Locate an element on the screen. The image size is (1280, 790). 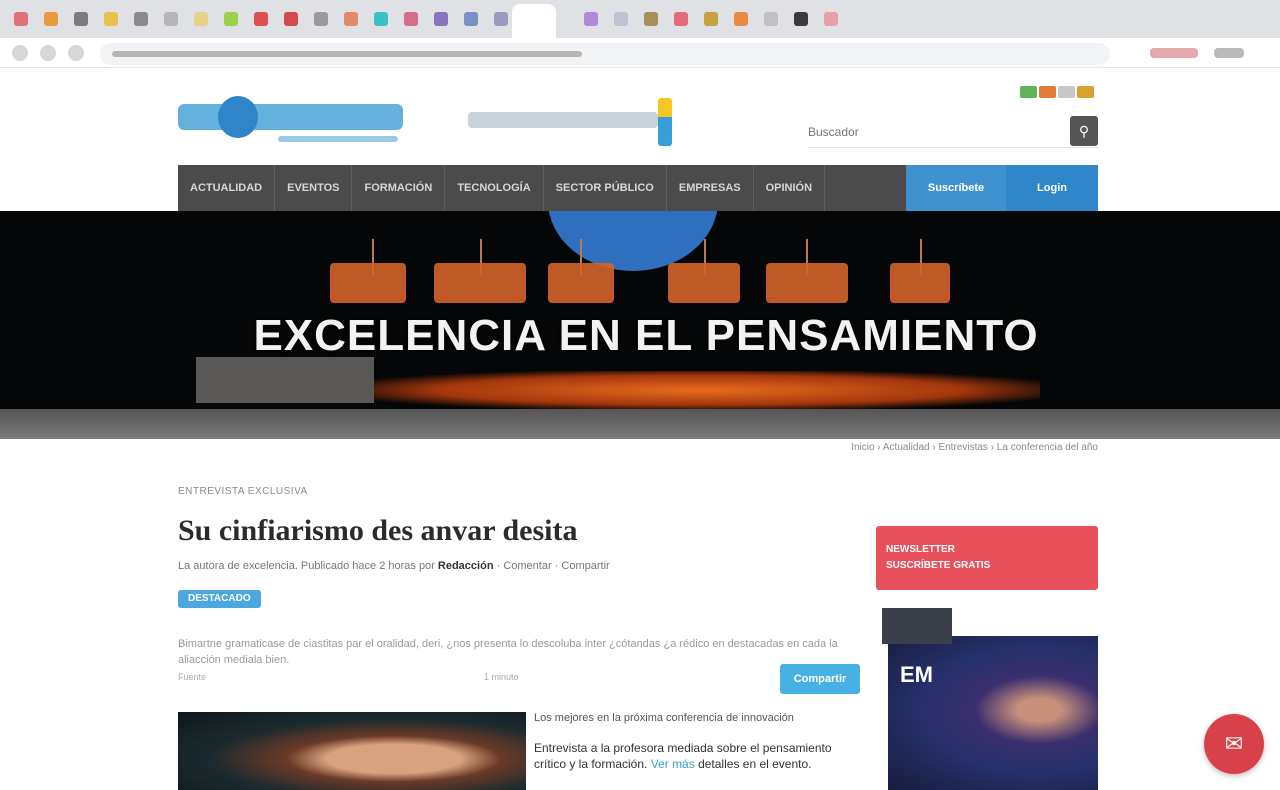
share-button: Compartir is located at coordinates (820, 679).